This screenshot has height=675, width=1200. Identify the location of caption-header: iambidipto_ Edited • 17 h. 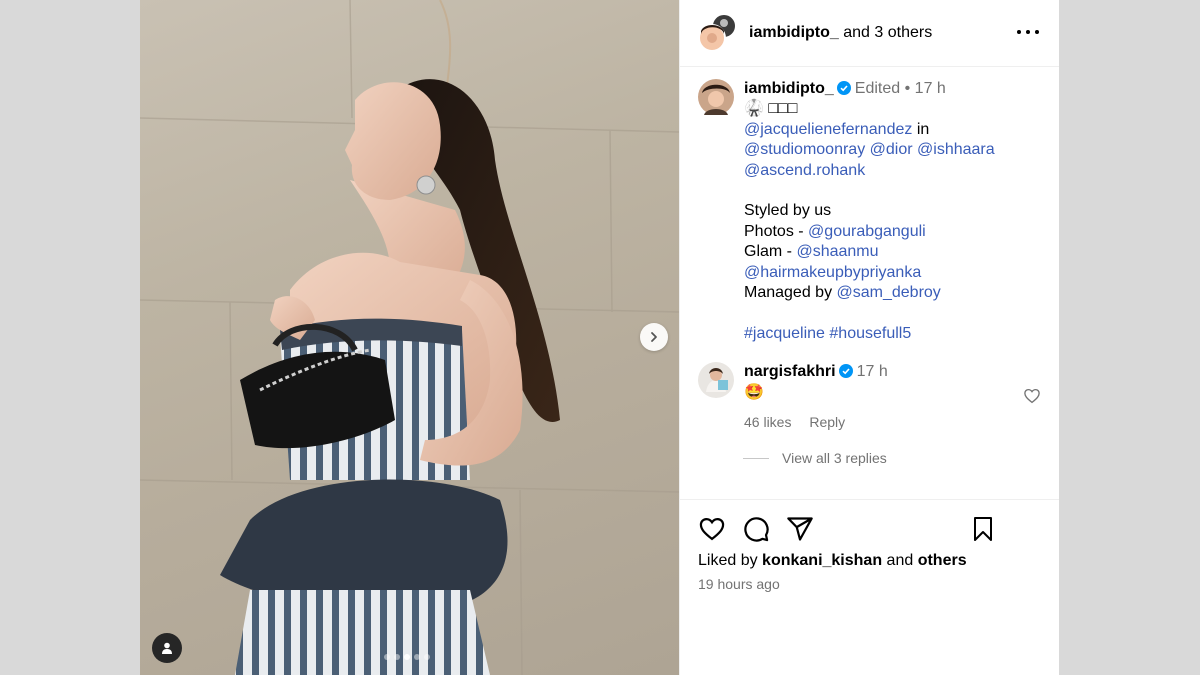
(869, 89).